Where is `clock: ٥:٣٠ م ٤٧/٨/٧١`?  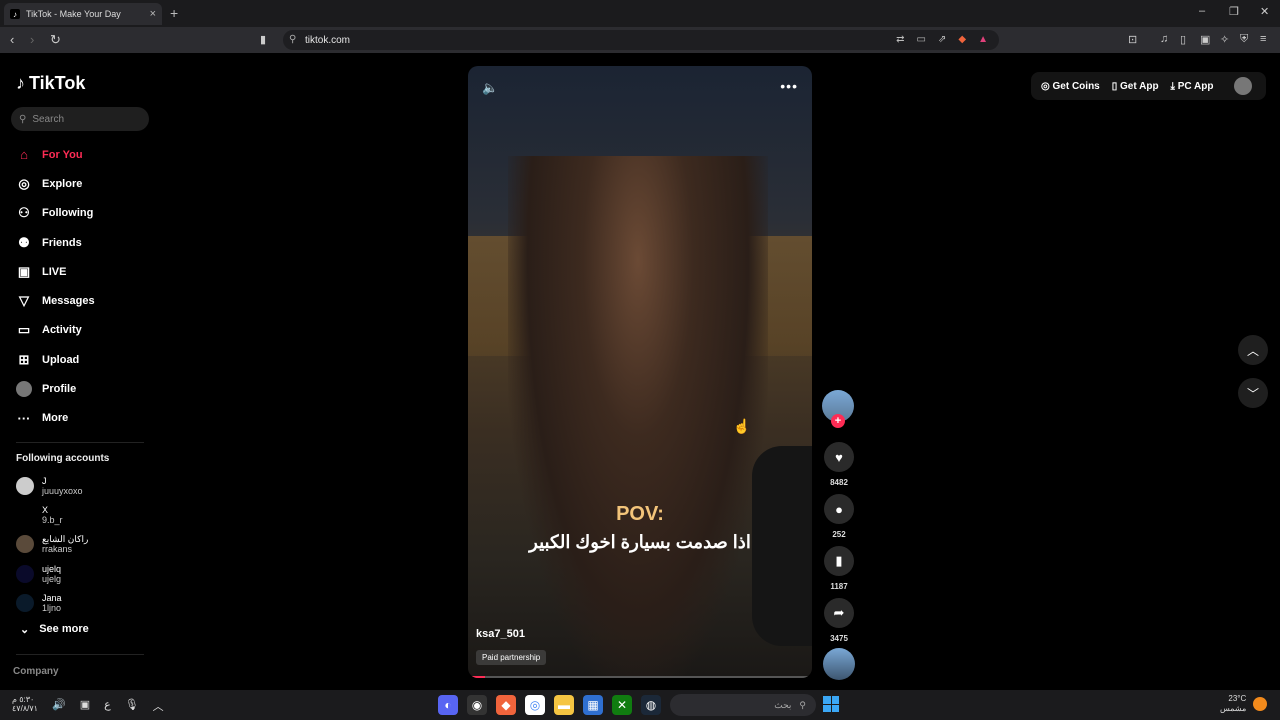 clock: ٥:٣٠ م ٤٧/٨/٧١ is located at coordinates (25, 704).